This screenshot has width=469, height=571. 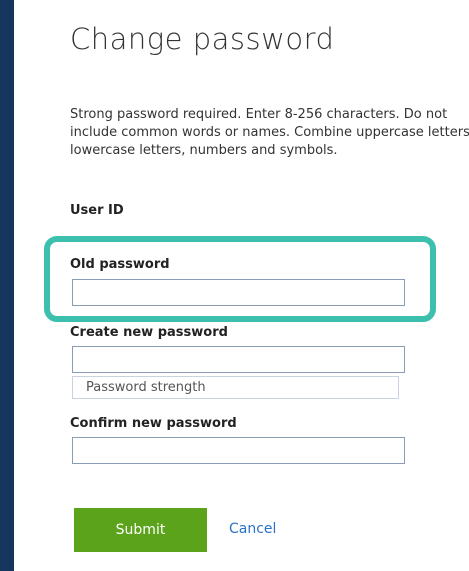 I want to click on page-title: Change password, so click(x=202, y=39).